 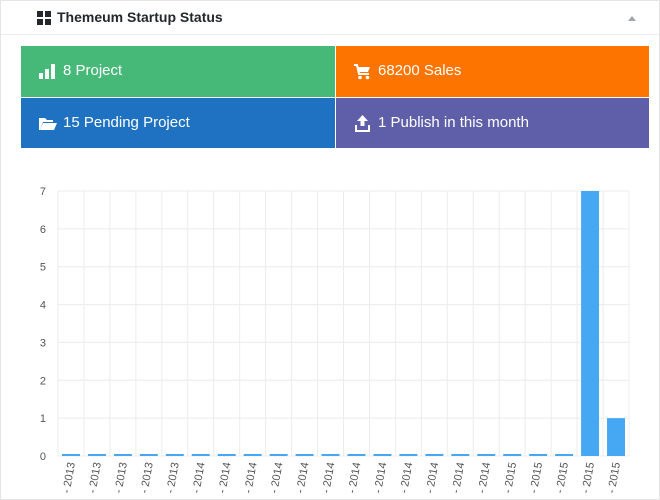 I want to click on pending-stat: 15 Pending Project, so click(x=178, y=122).